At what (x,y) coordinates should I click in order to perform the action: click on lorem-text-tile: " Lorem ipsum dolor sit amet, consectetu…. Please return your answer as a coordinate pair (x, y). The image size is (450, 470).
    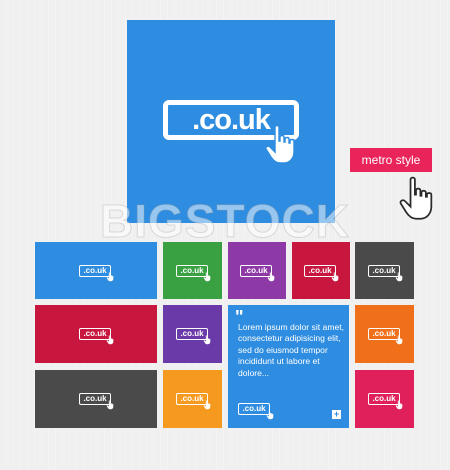
    Looking at the image, I should click on (288, 366).